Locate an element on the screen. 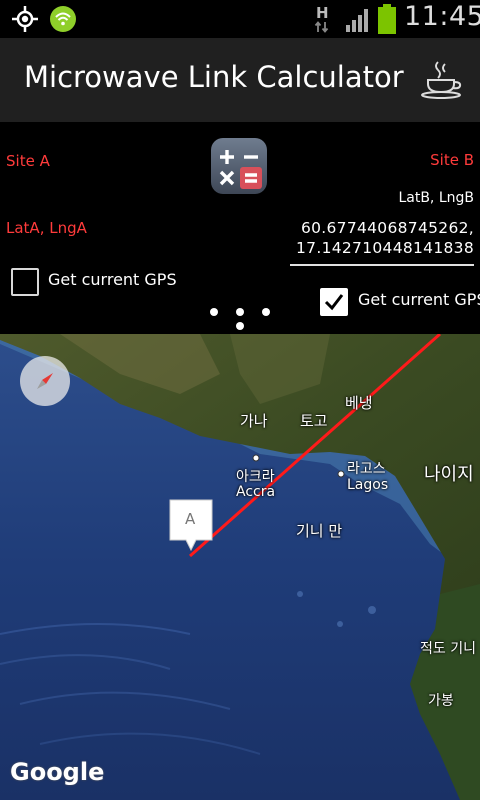  map-label-lagos-ko: 라고스 is located at coordinates (366, 469).